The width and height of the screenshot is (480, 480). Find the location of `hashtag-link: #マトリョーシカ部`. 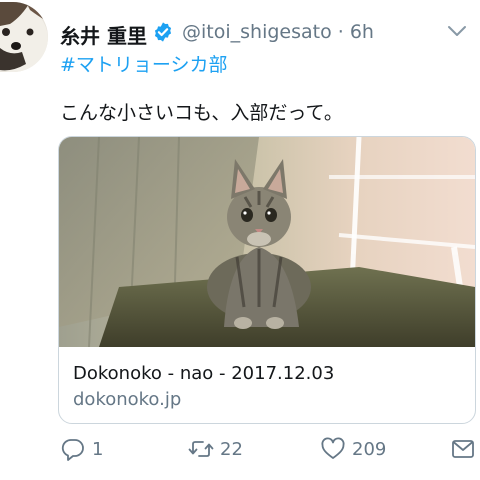

hashtag-link: #マトリョーシカ部 is located at coordinates (144, 63).